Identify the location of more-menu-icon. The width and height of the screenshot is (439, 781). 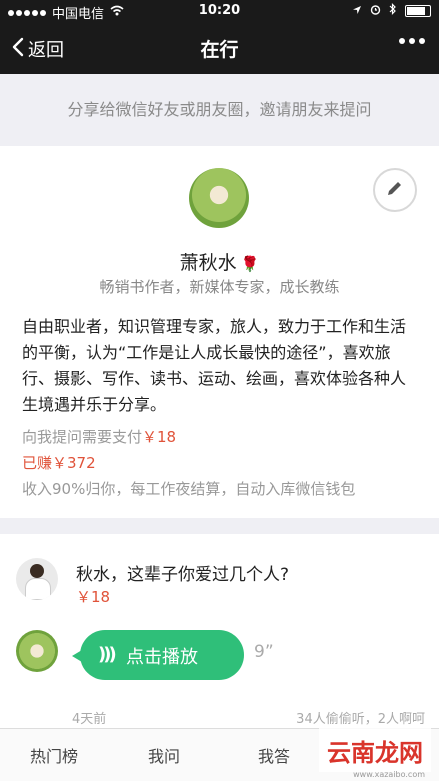
(412, 41).